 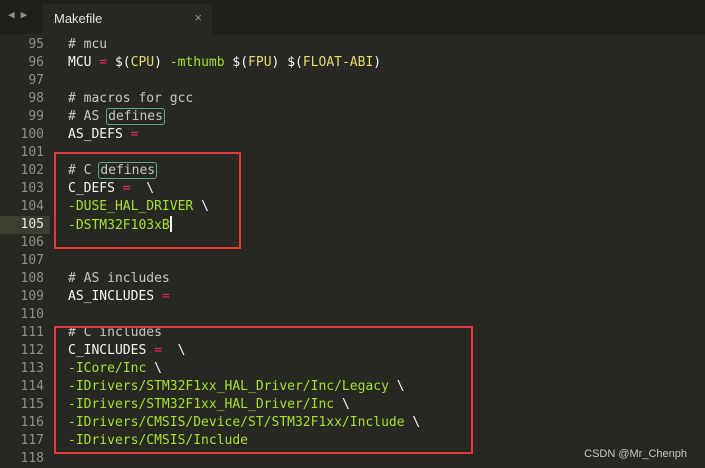 I want to click on text-cursor, so click(x=170, y=224).